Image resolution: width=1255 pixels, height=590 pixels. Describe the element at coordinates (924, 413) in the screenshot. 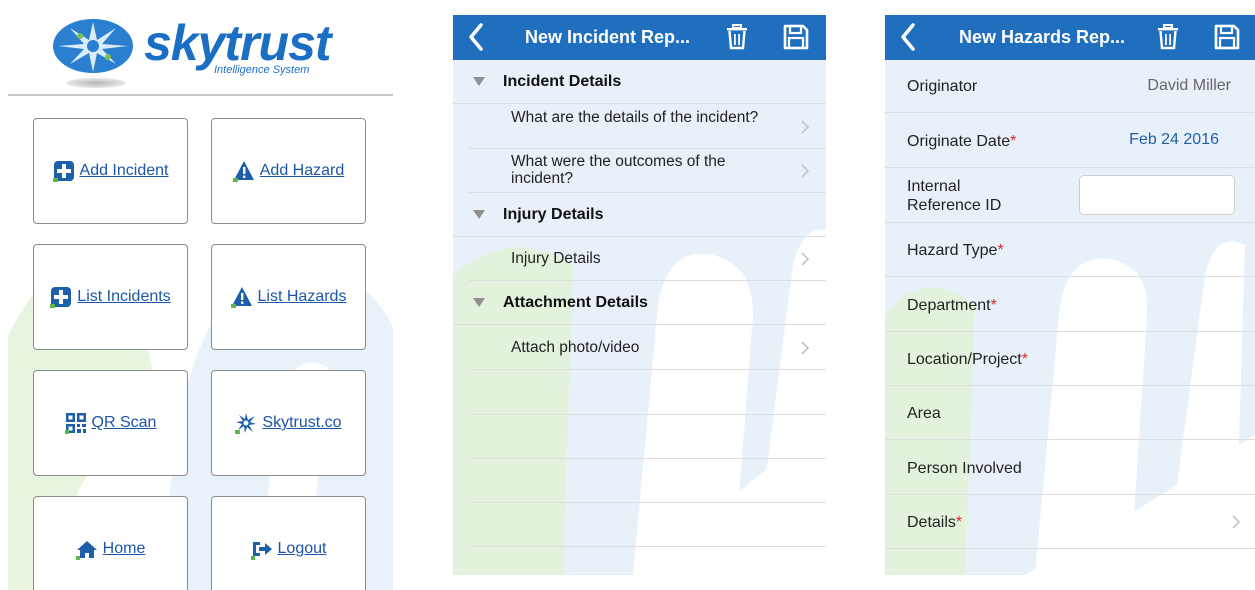

I see `area-label: Area` at that location.